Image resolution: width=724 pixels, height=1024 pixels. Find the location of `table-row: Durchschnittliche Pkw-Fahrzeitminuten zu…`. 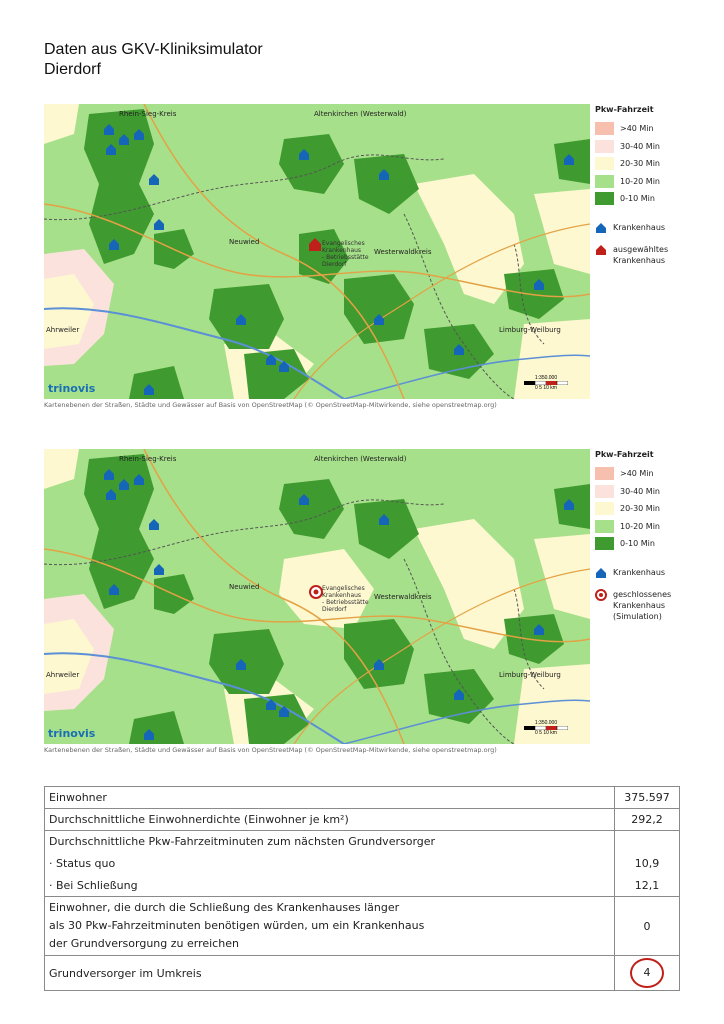

table-row: Durchschnittliche Pkw-Fahrzeitminuten zu… is located at coordinates (362, 841).